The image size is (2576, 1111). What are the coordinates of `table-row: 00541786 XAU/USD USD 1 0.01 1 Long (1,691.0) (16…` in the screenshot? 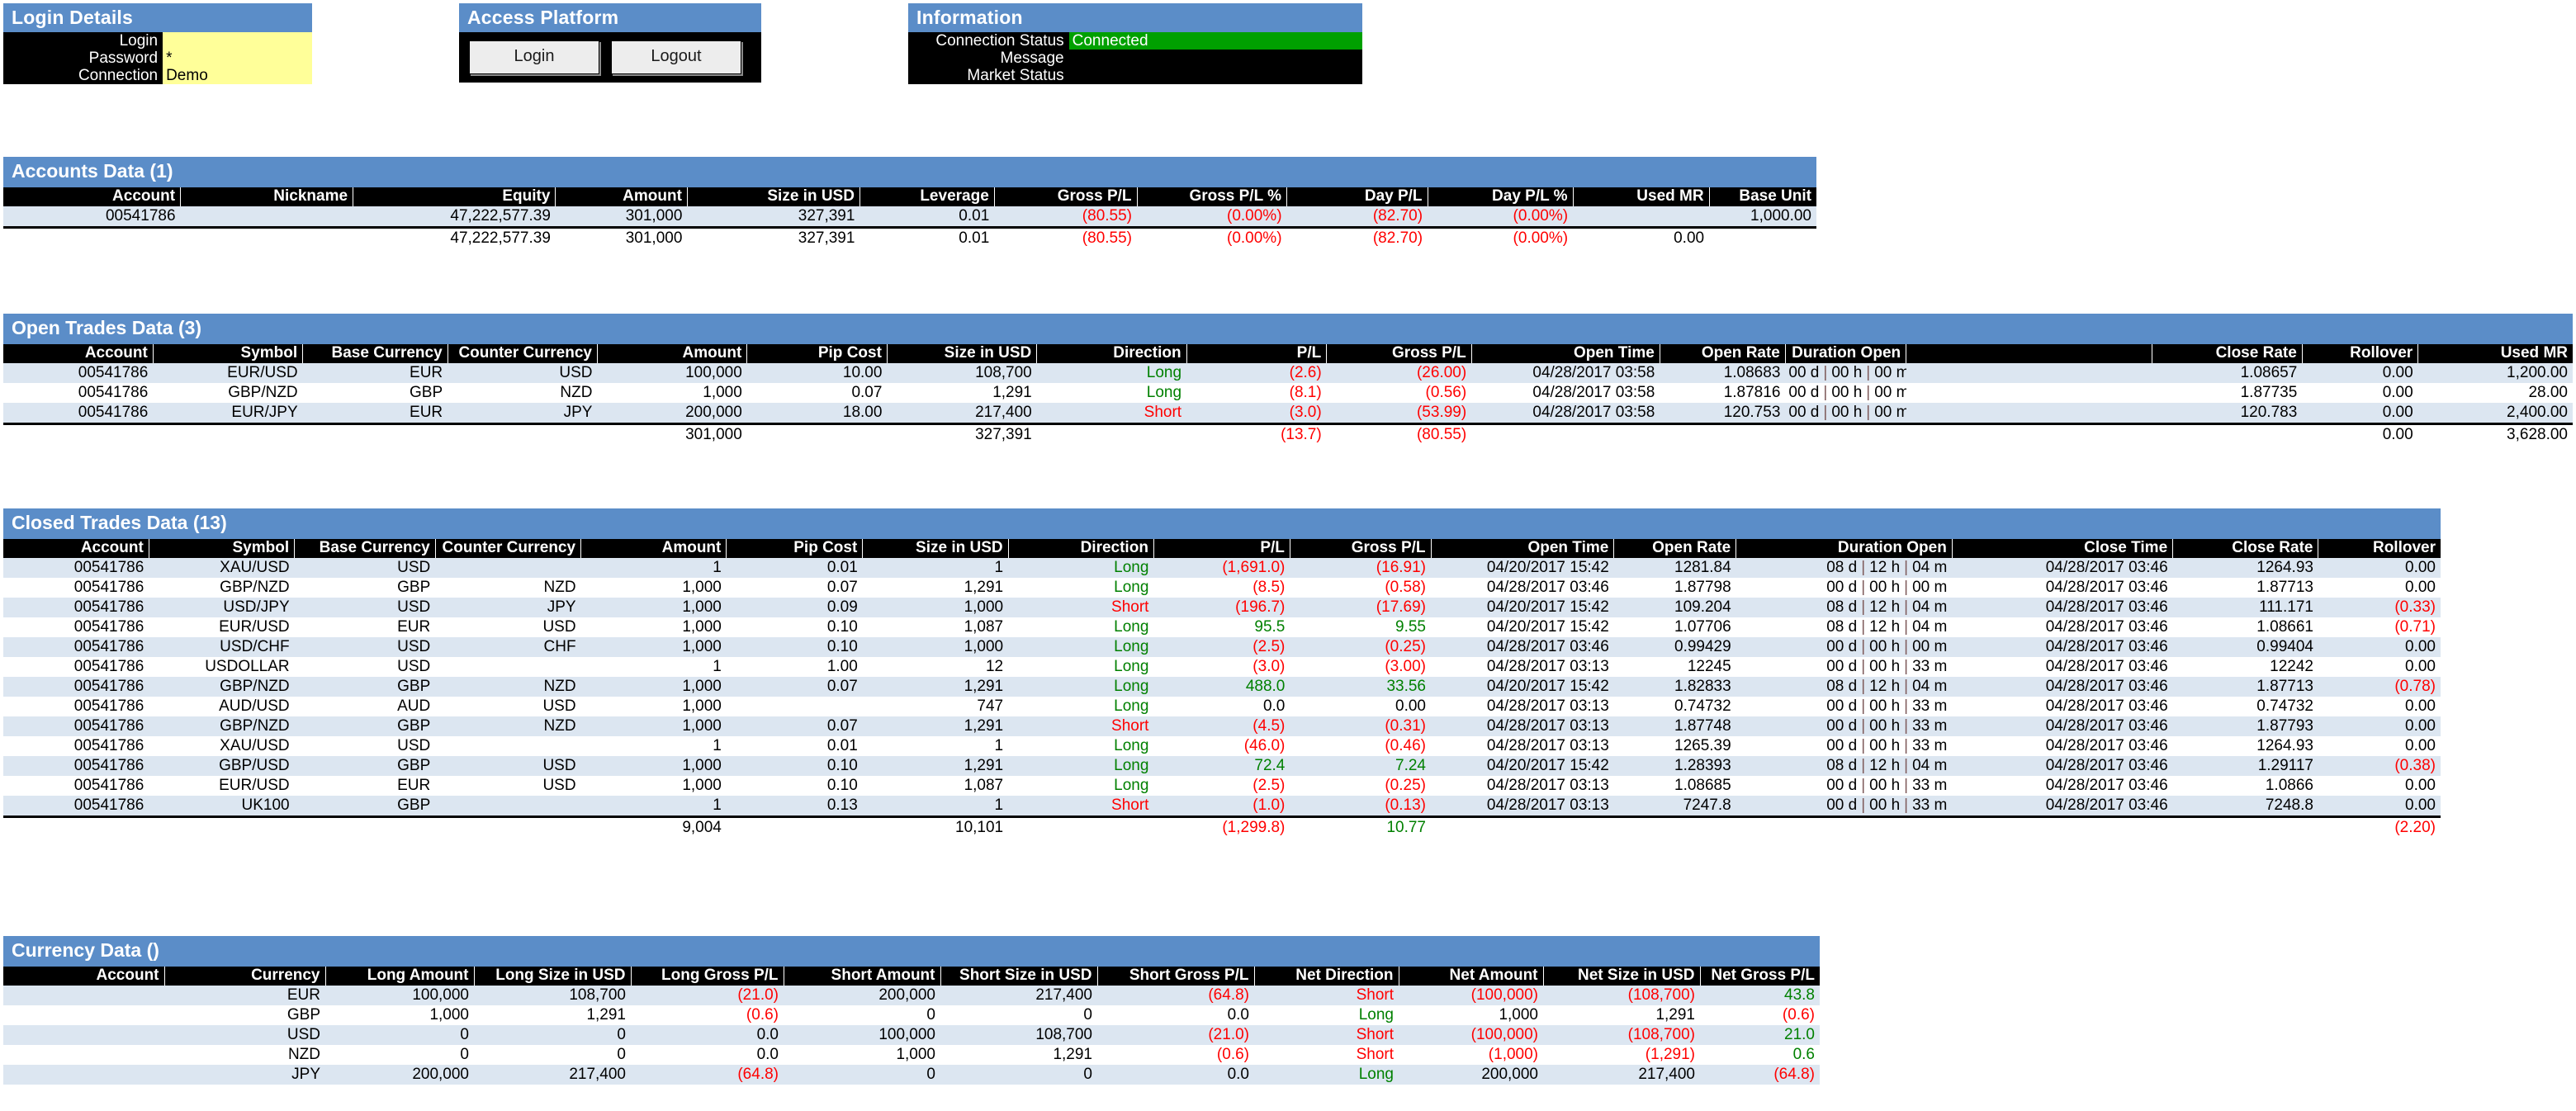 It's located at (1222, 567).